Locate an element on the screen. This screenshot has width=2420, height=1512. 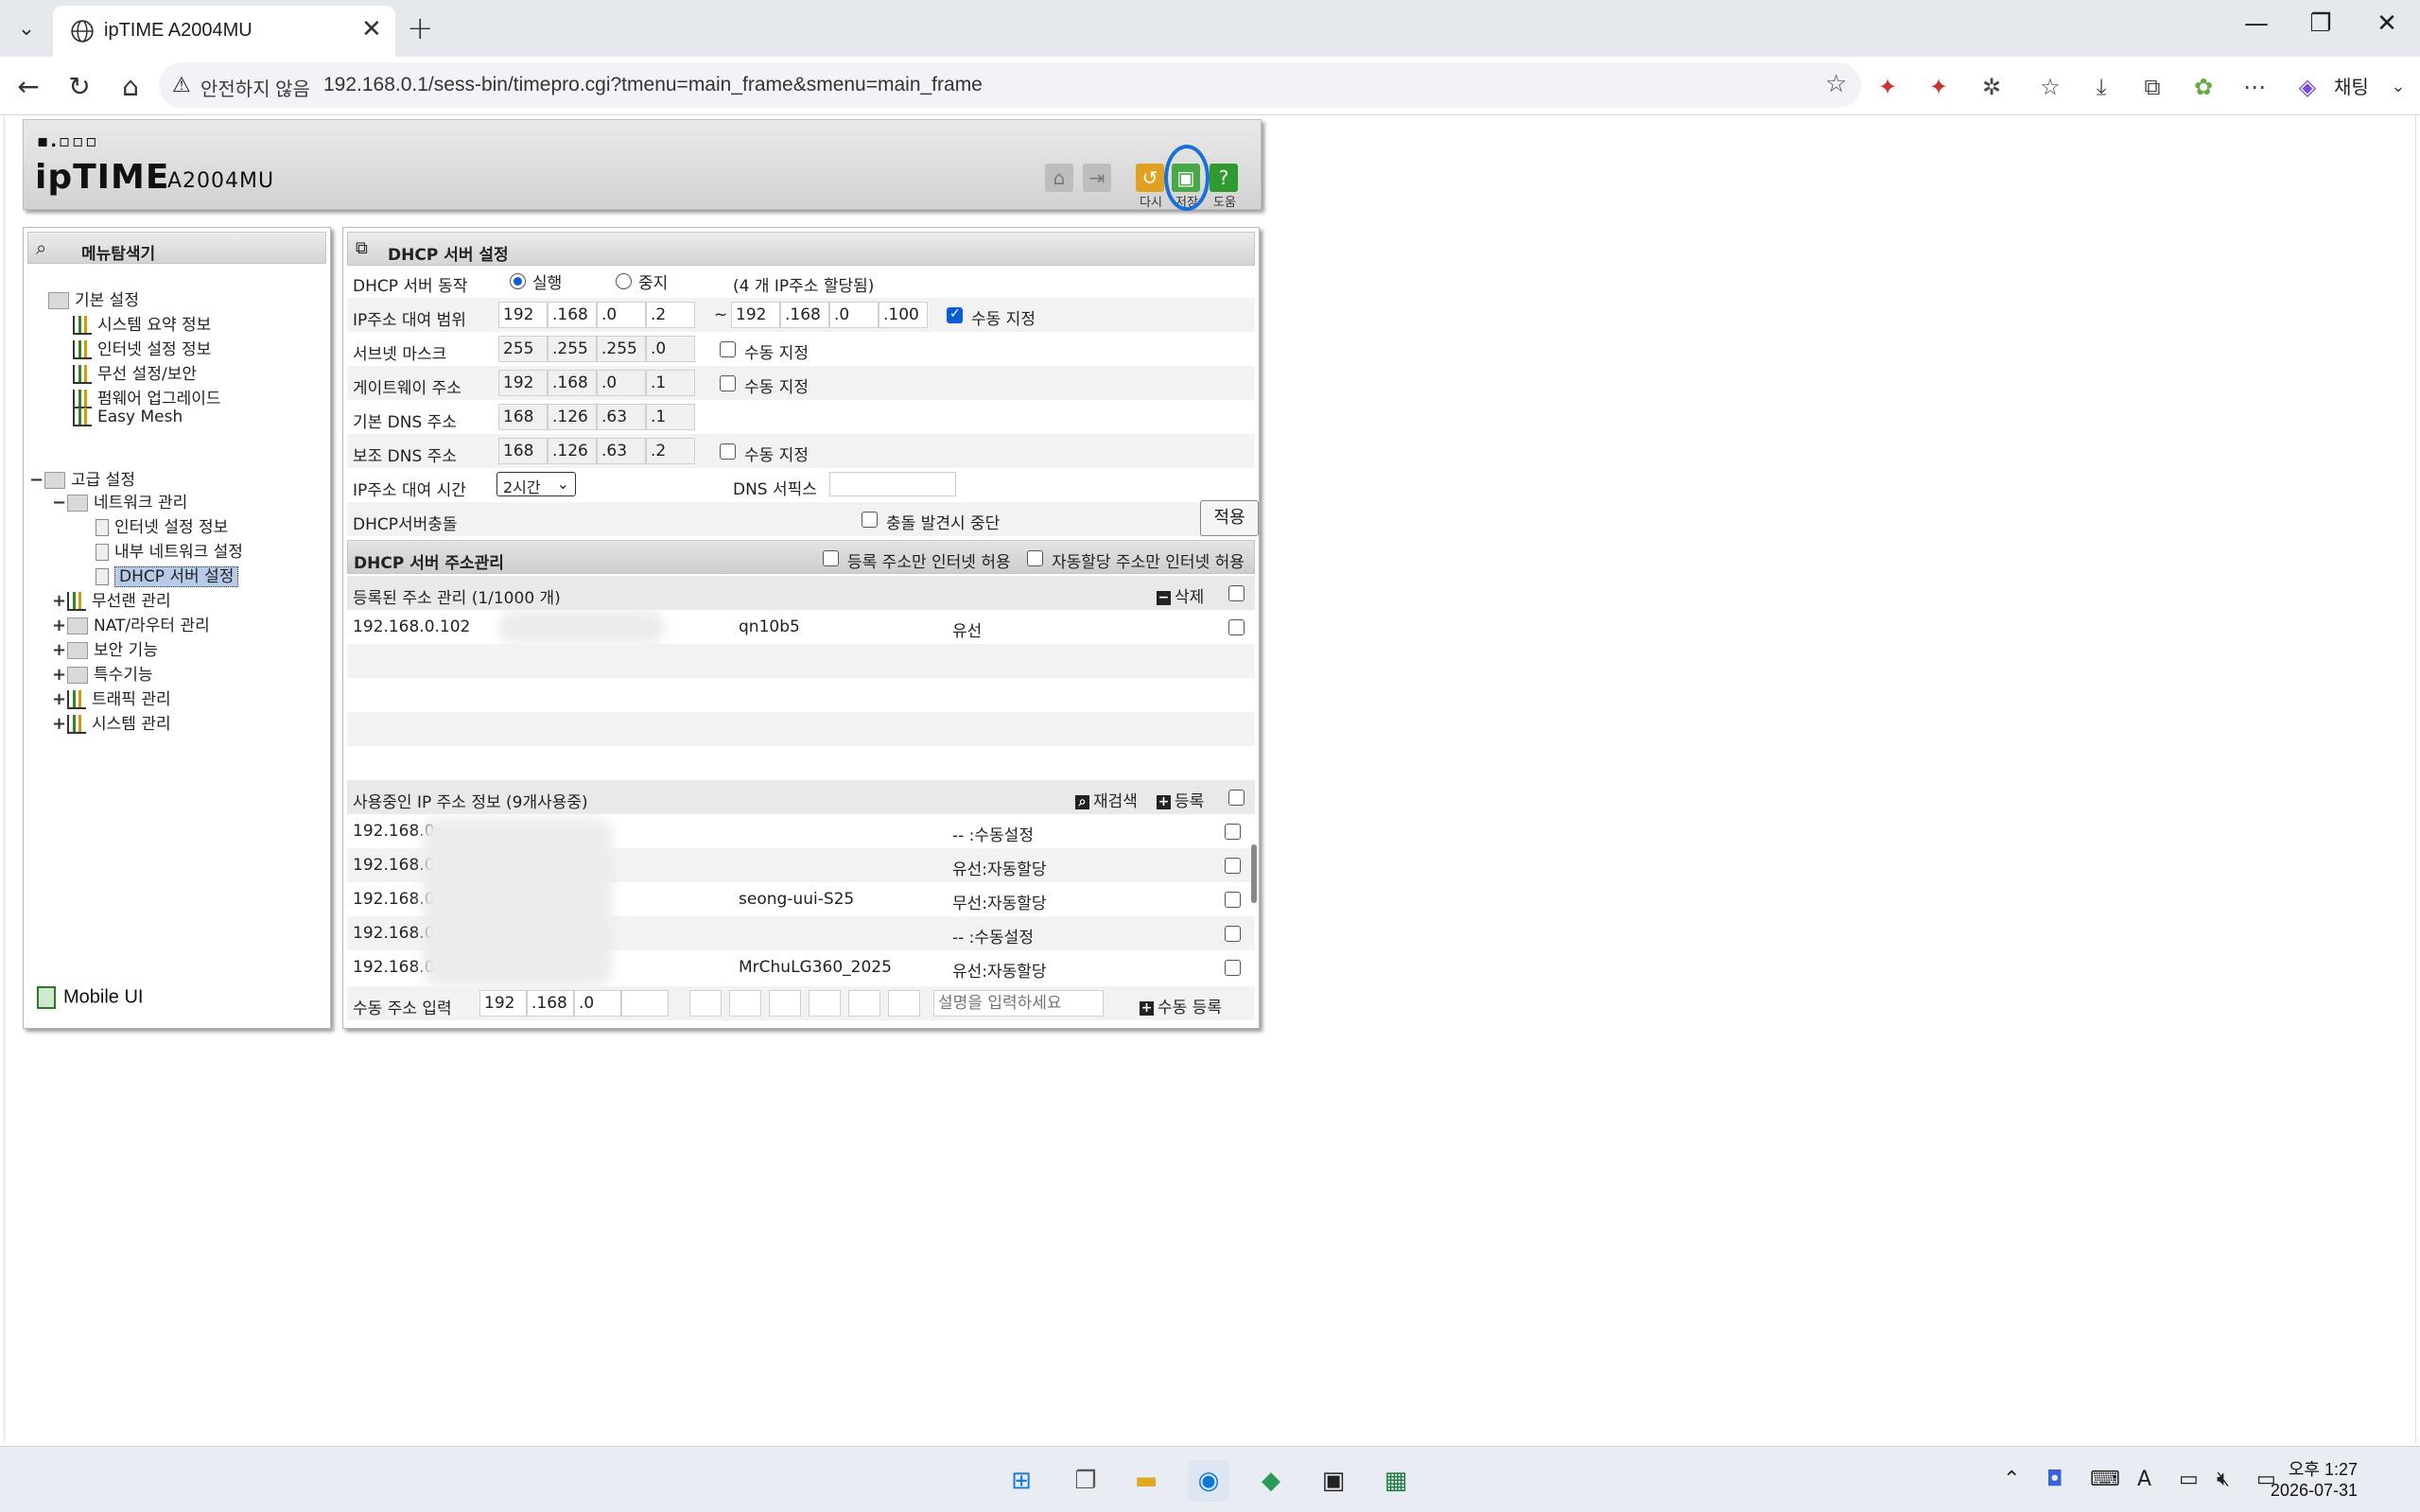
tree-item-dhcp-server: DHCP 서버 설정 is located at coordinates (168, 575).